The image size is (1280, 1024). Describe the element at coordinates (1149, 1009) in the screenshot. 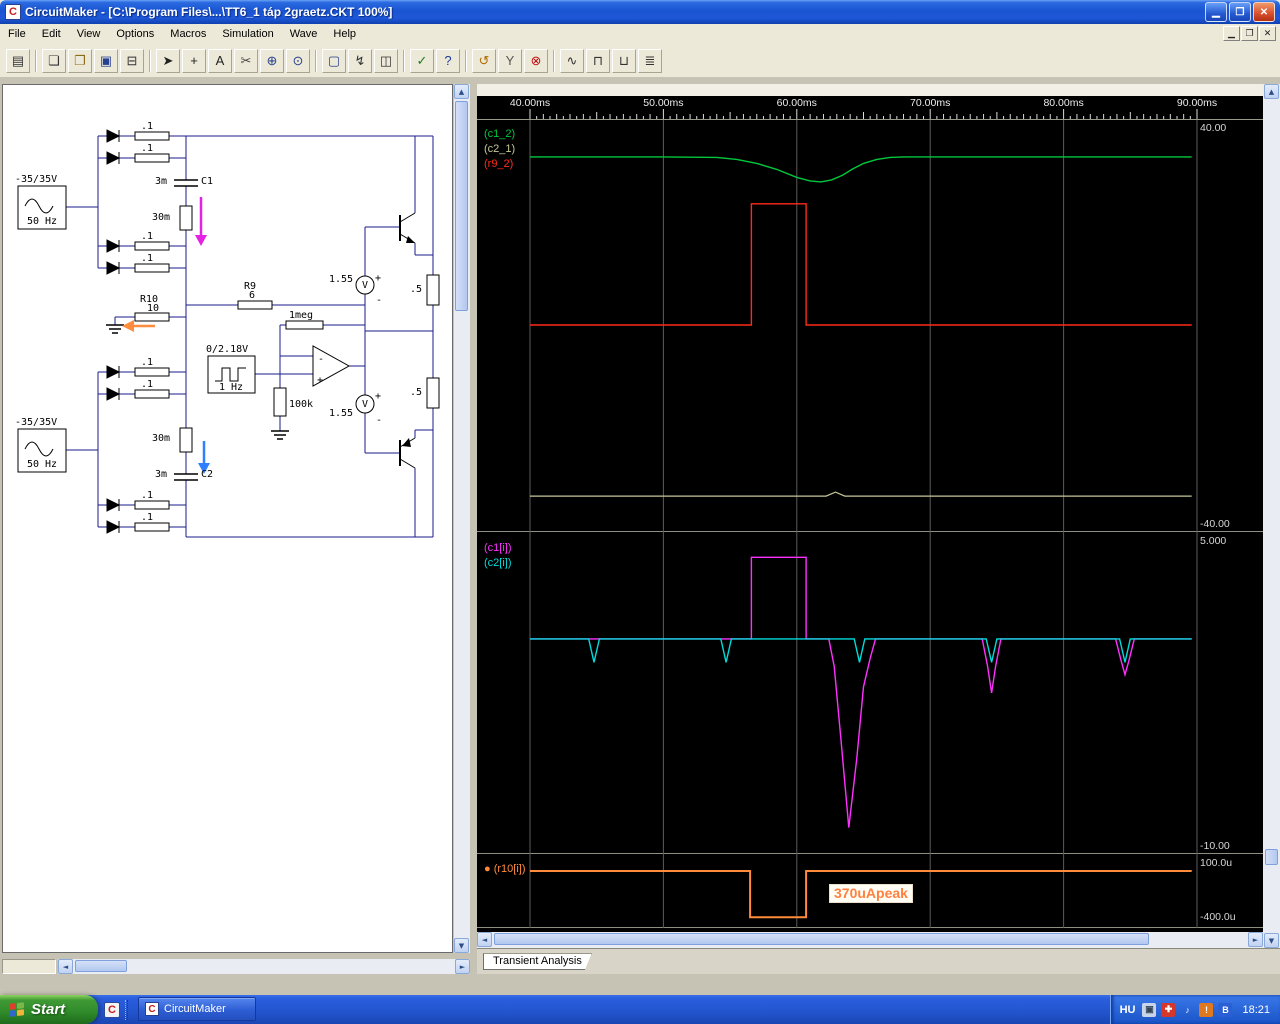

I see `update-icon: ▣` at that location.